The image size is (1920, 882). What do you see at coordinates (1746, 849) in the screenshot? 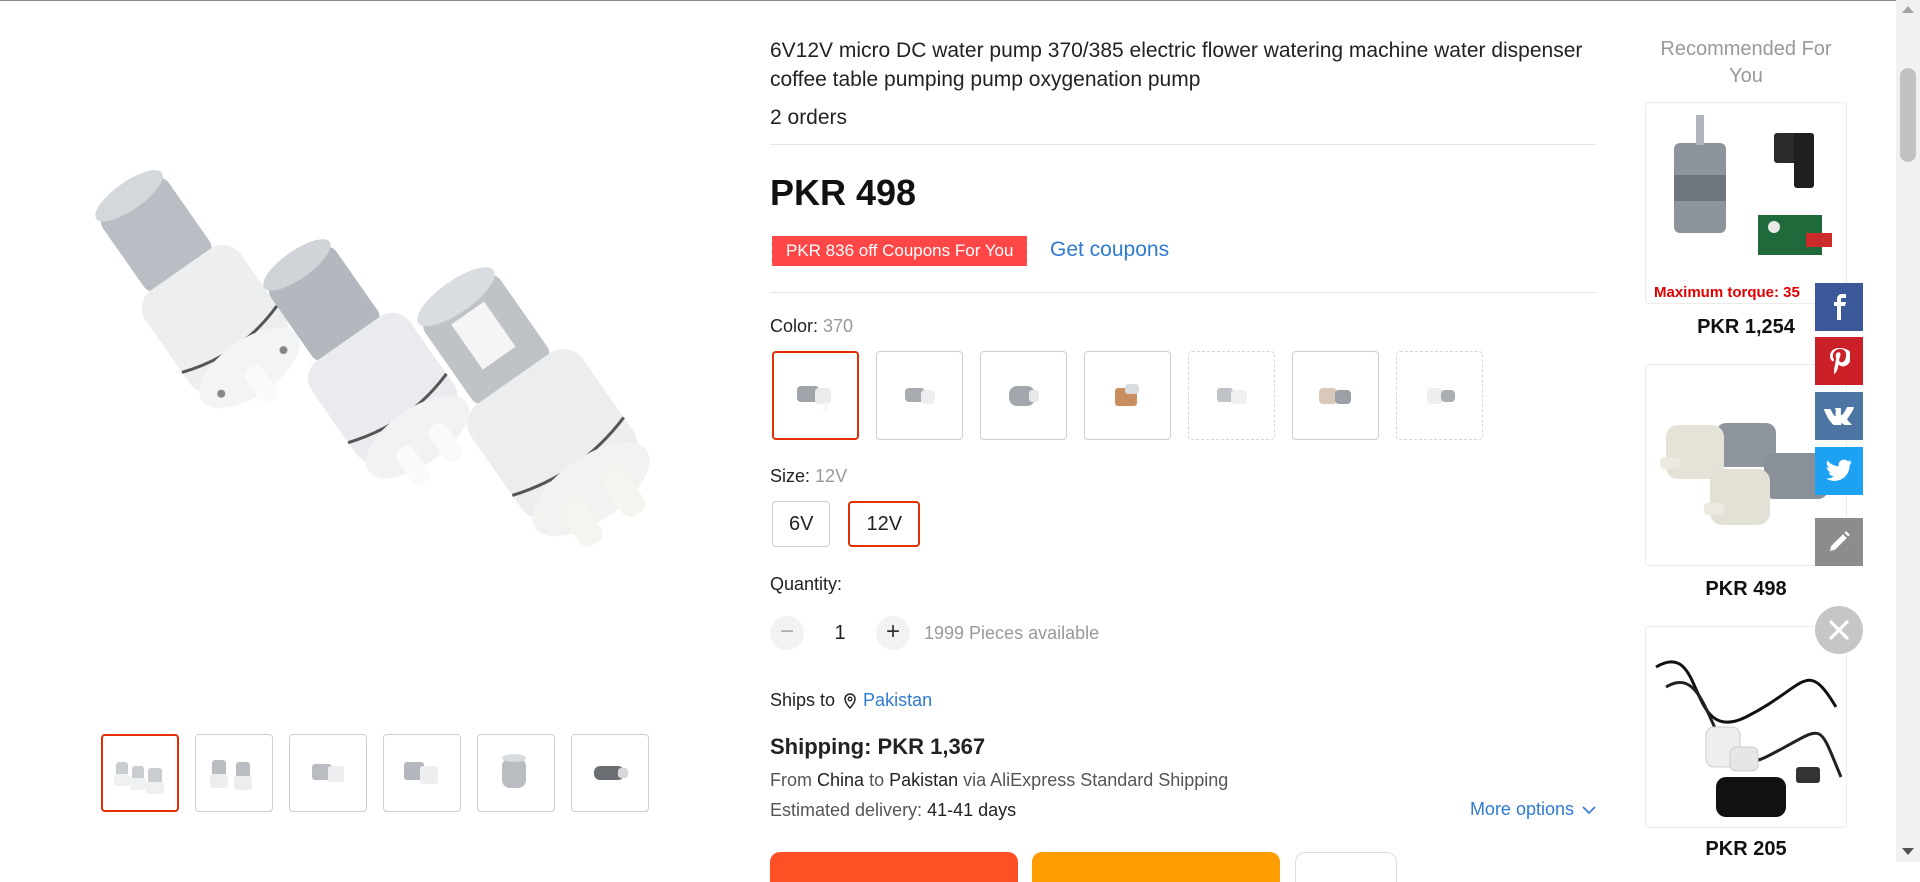
I see `recommended-price-3: PKR 205` at bounding box center [1746, 849].